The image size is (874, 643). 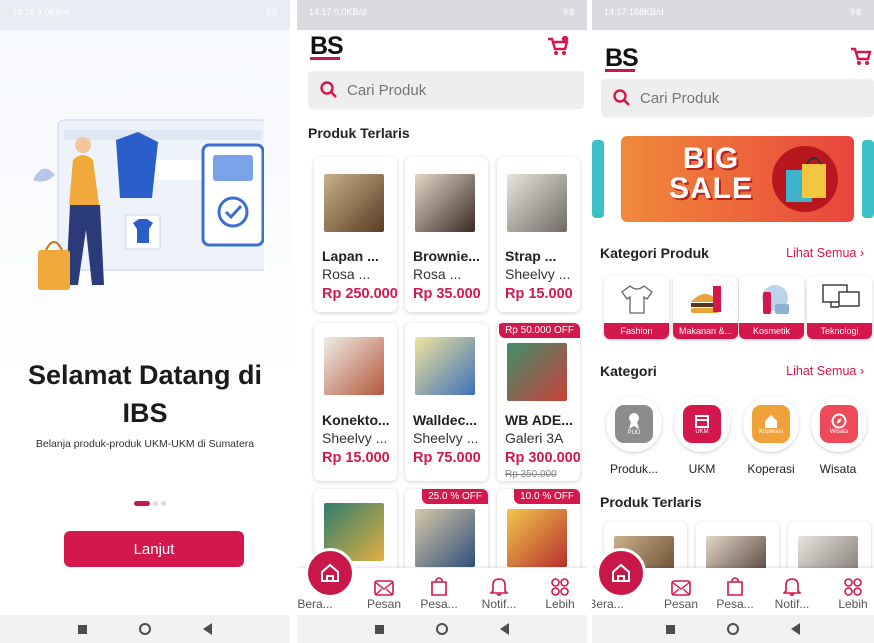 I want to click on shopping-illustration, so click(x=148, y=204).